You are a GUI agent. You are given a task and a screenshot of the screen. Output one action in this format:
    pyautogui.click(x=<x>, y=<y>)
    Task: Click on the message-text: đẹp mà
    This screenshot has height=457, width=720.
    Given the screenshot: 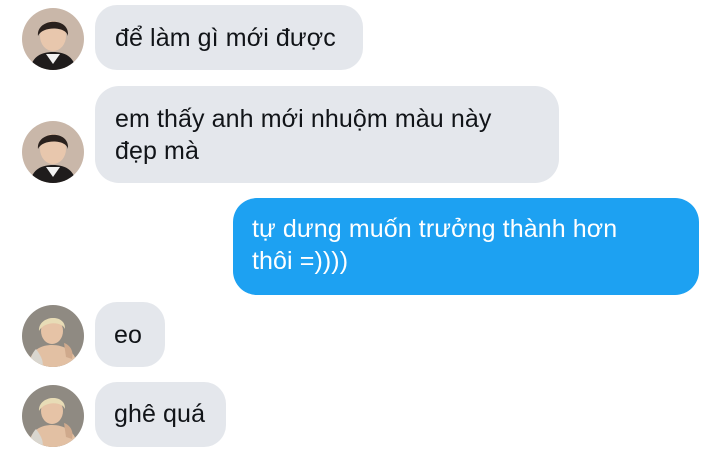 What is the action you would take?
    pyautogui.click(x=157, y=151)
    